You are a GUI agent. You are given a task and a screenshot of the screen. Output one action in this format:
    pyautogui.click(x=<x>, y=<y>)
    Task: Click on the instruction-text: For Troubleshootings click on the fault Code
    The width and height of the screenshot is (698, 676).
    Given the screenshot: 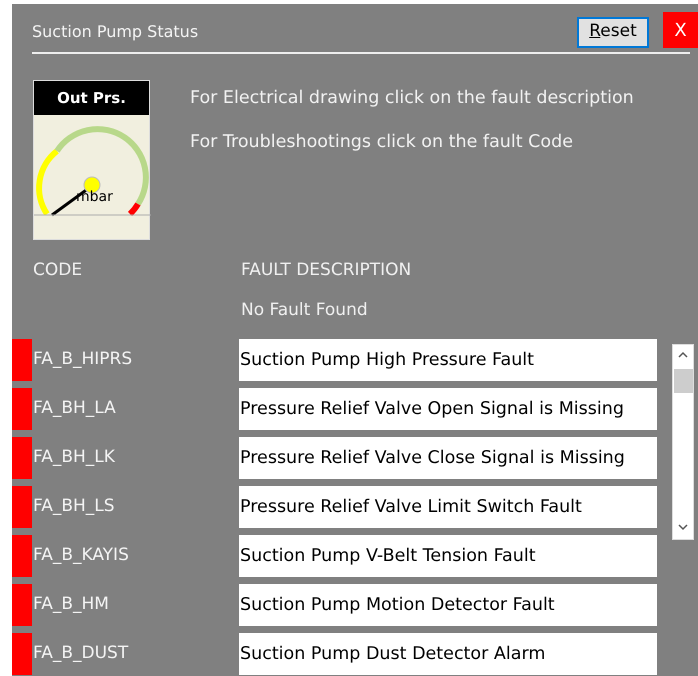 What is the action you would take?
    pyautogui.click(x=382, y=142)
    